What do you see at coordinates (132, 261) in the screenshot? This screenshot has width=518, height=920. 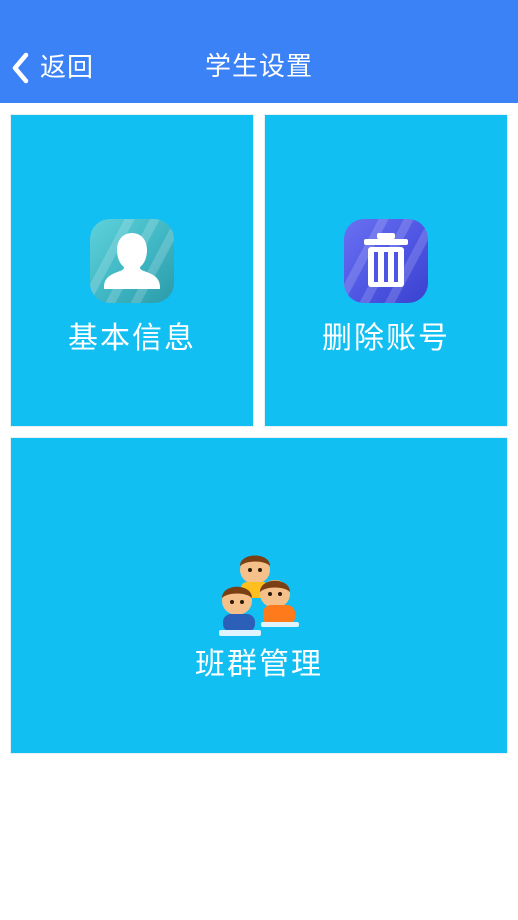 I see `person-icon` at bounding box center [132, 261].